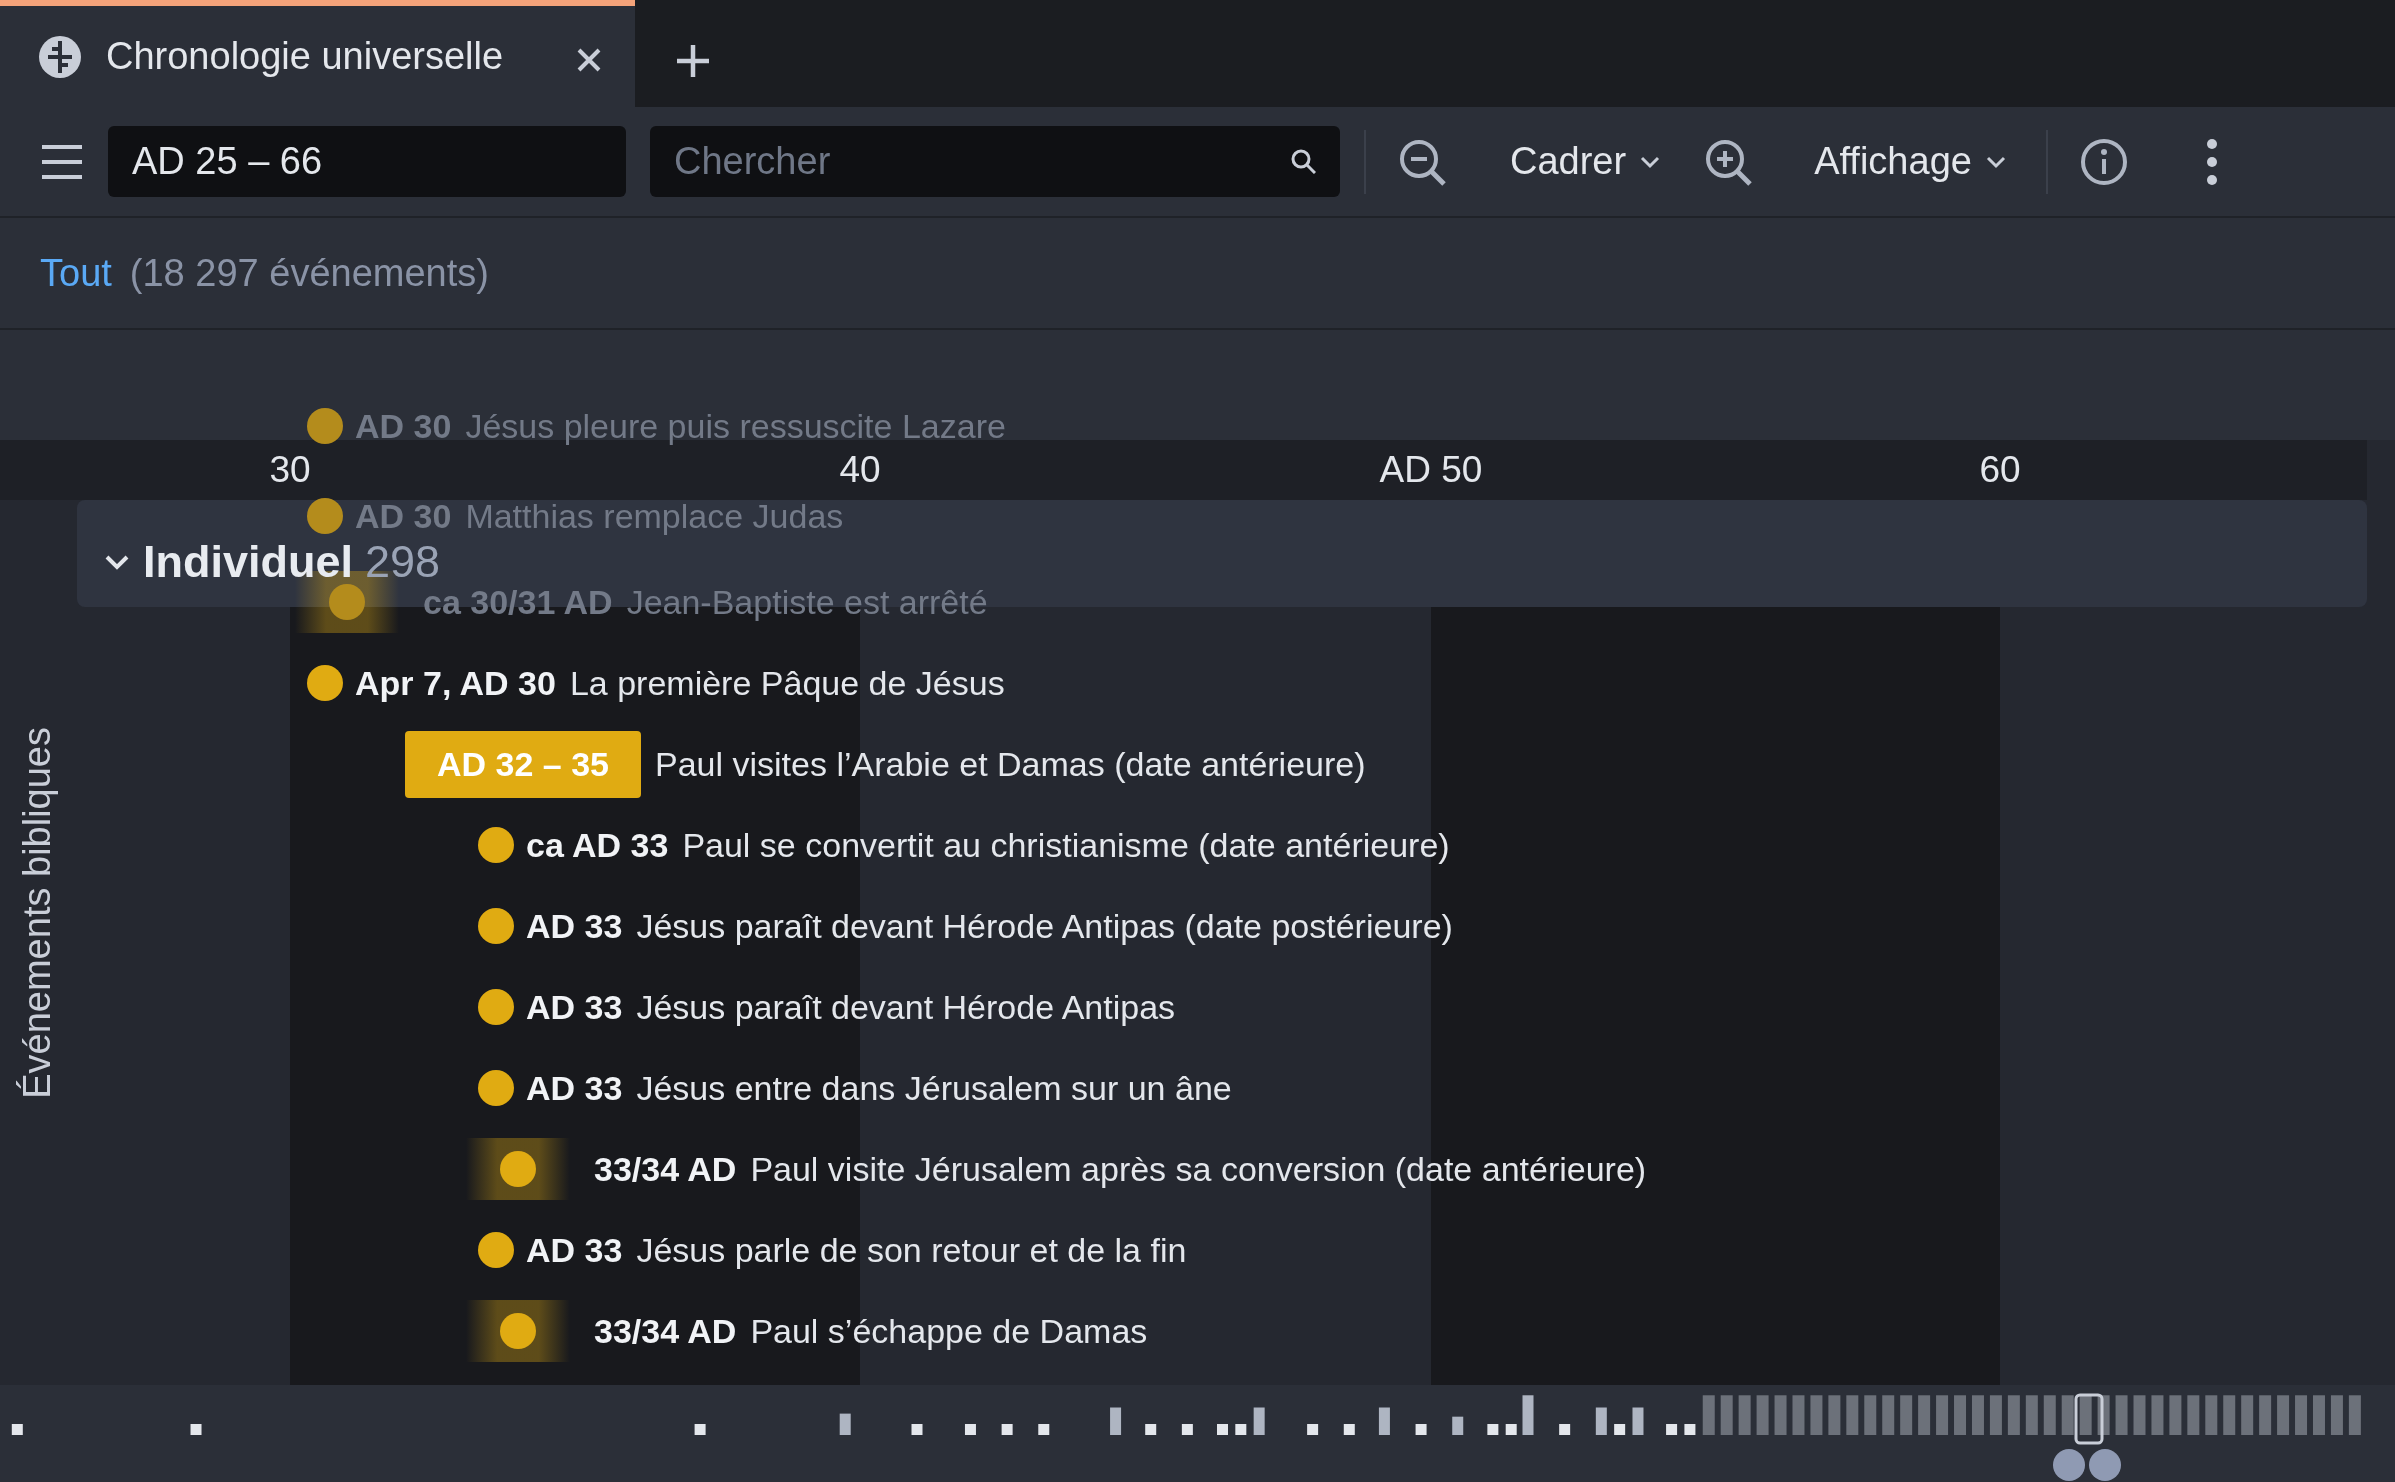 The height and width of the screenshot is (1482, 2395). Describe the element at coordinates (248, 561) in the screenshot. I see `group-name: Individuel` at that location.